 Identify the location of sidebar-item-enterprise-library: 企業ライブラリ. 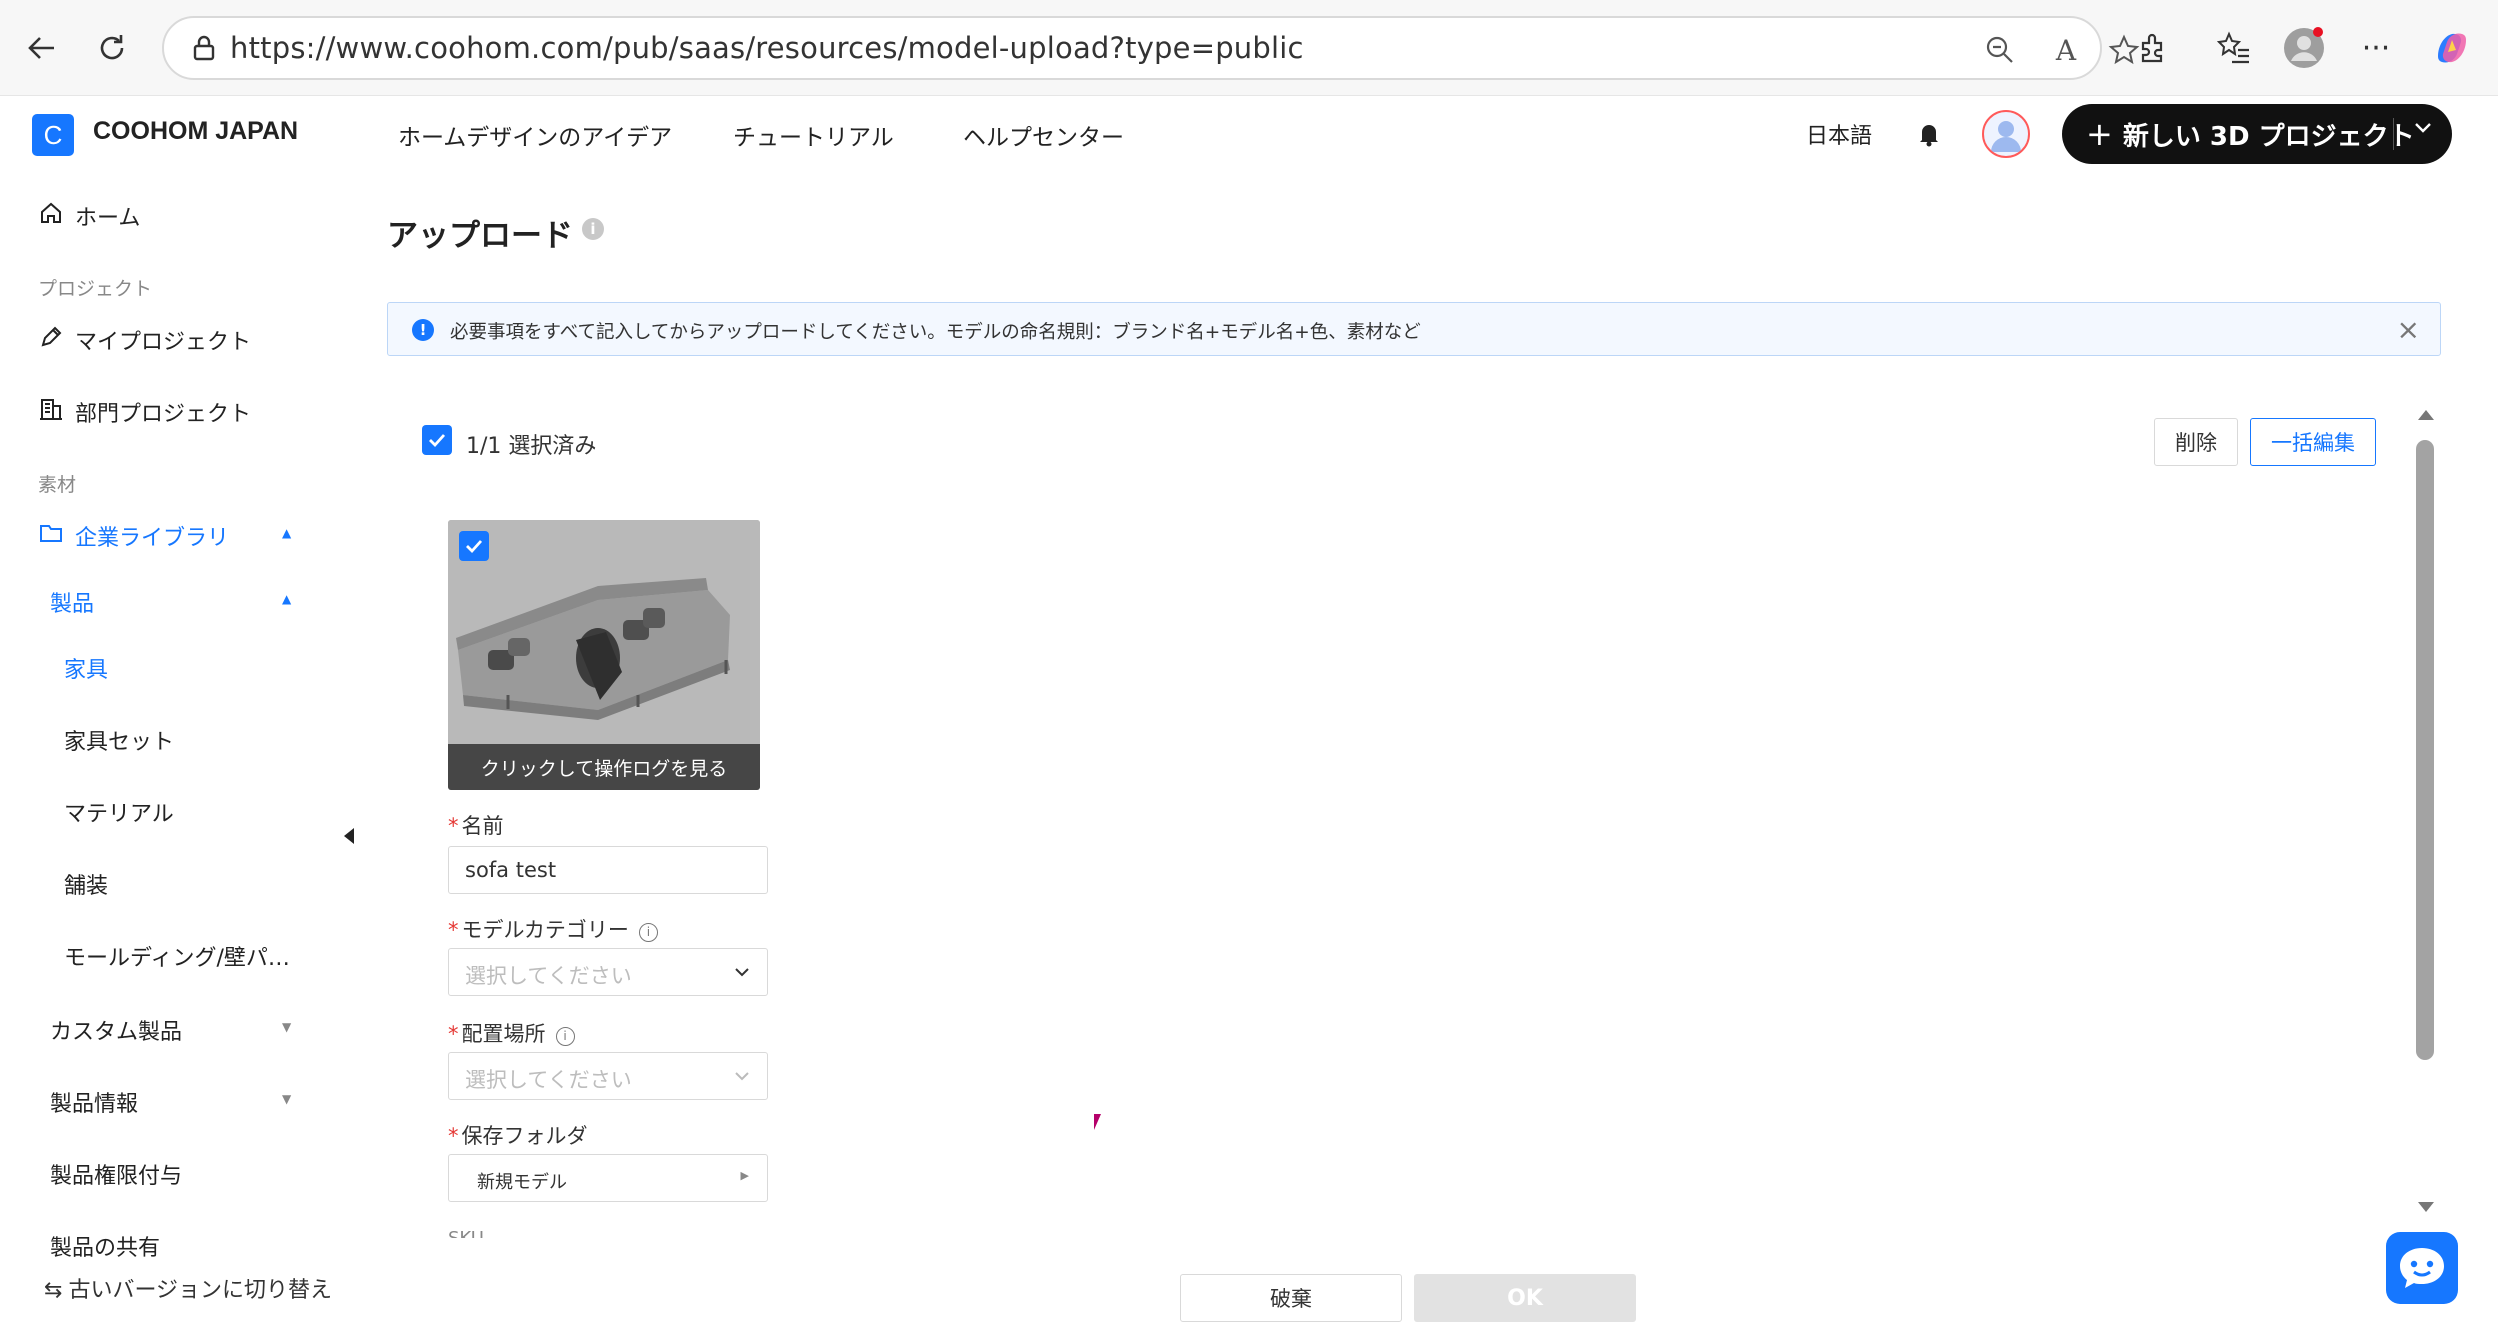
(152, 536).